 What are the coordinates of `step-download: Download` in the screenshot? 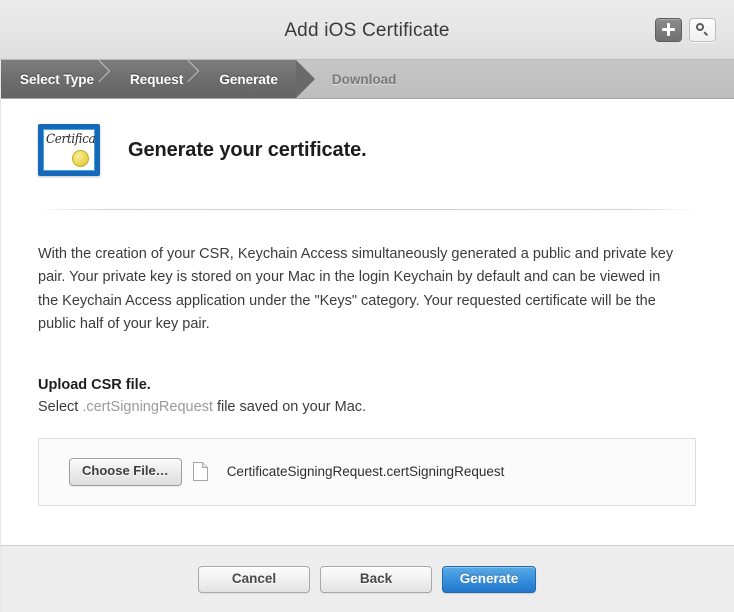 It's located at (354, 79).